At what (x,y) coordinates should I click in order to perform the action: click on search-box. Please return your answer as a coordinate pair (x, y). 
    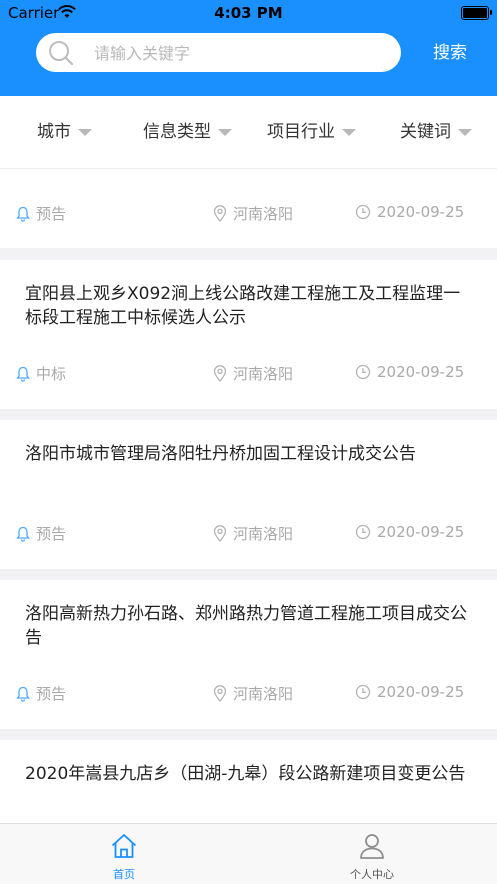
    Looking at the image, I should click on (218, 53).